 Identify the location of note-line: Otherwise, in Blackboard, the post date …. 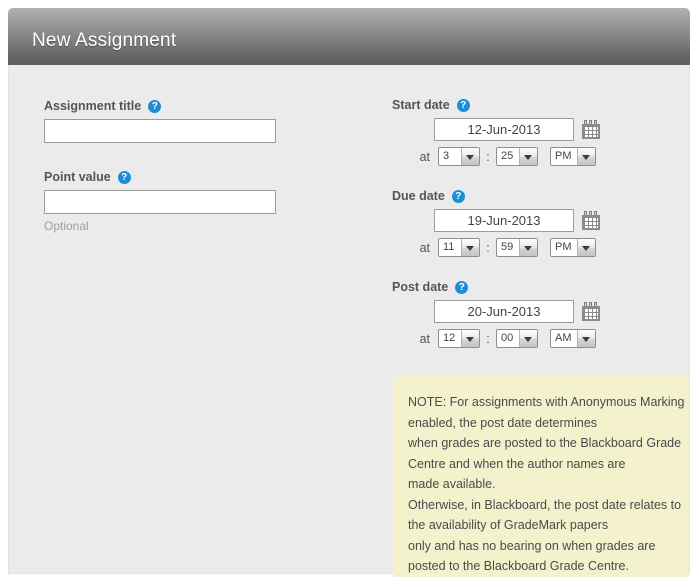
(545, 504).